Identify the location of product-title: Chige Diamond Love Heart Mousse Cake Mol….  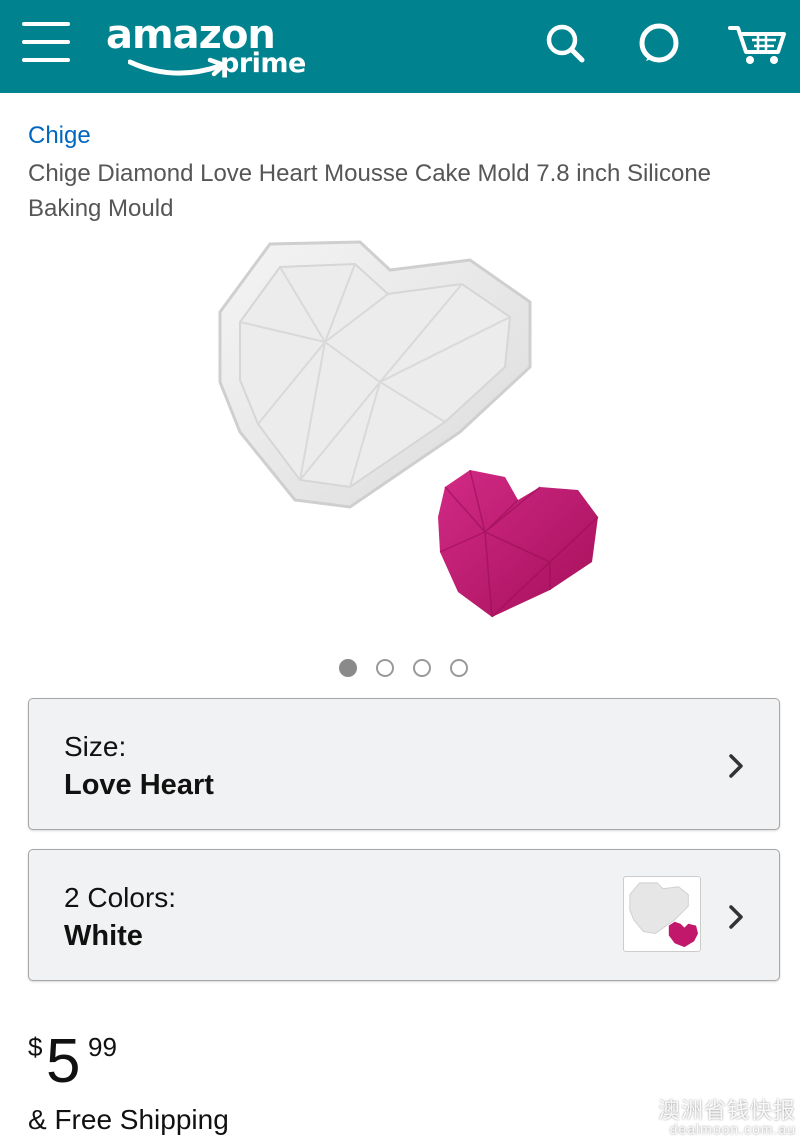
(370, 191).